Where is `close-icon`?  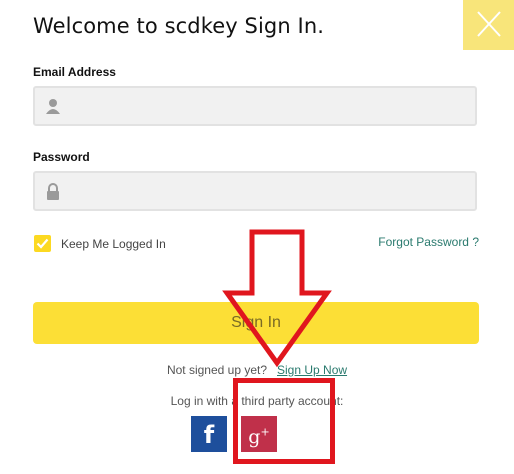 close-icon is located at coordinates (489, 24).